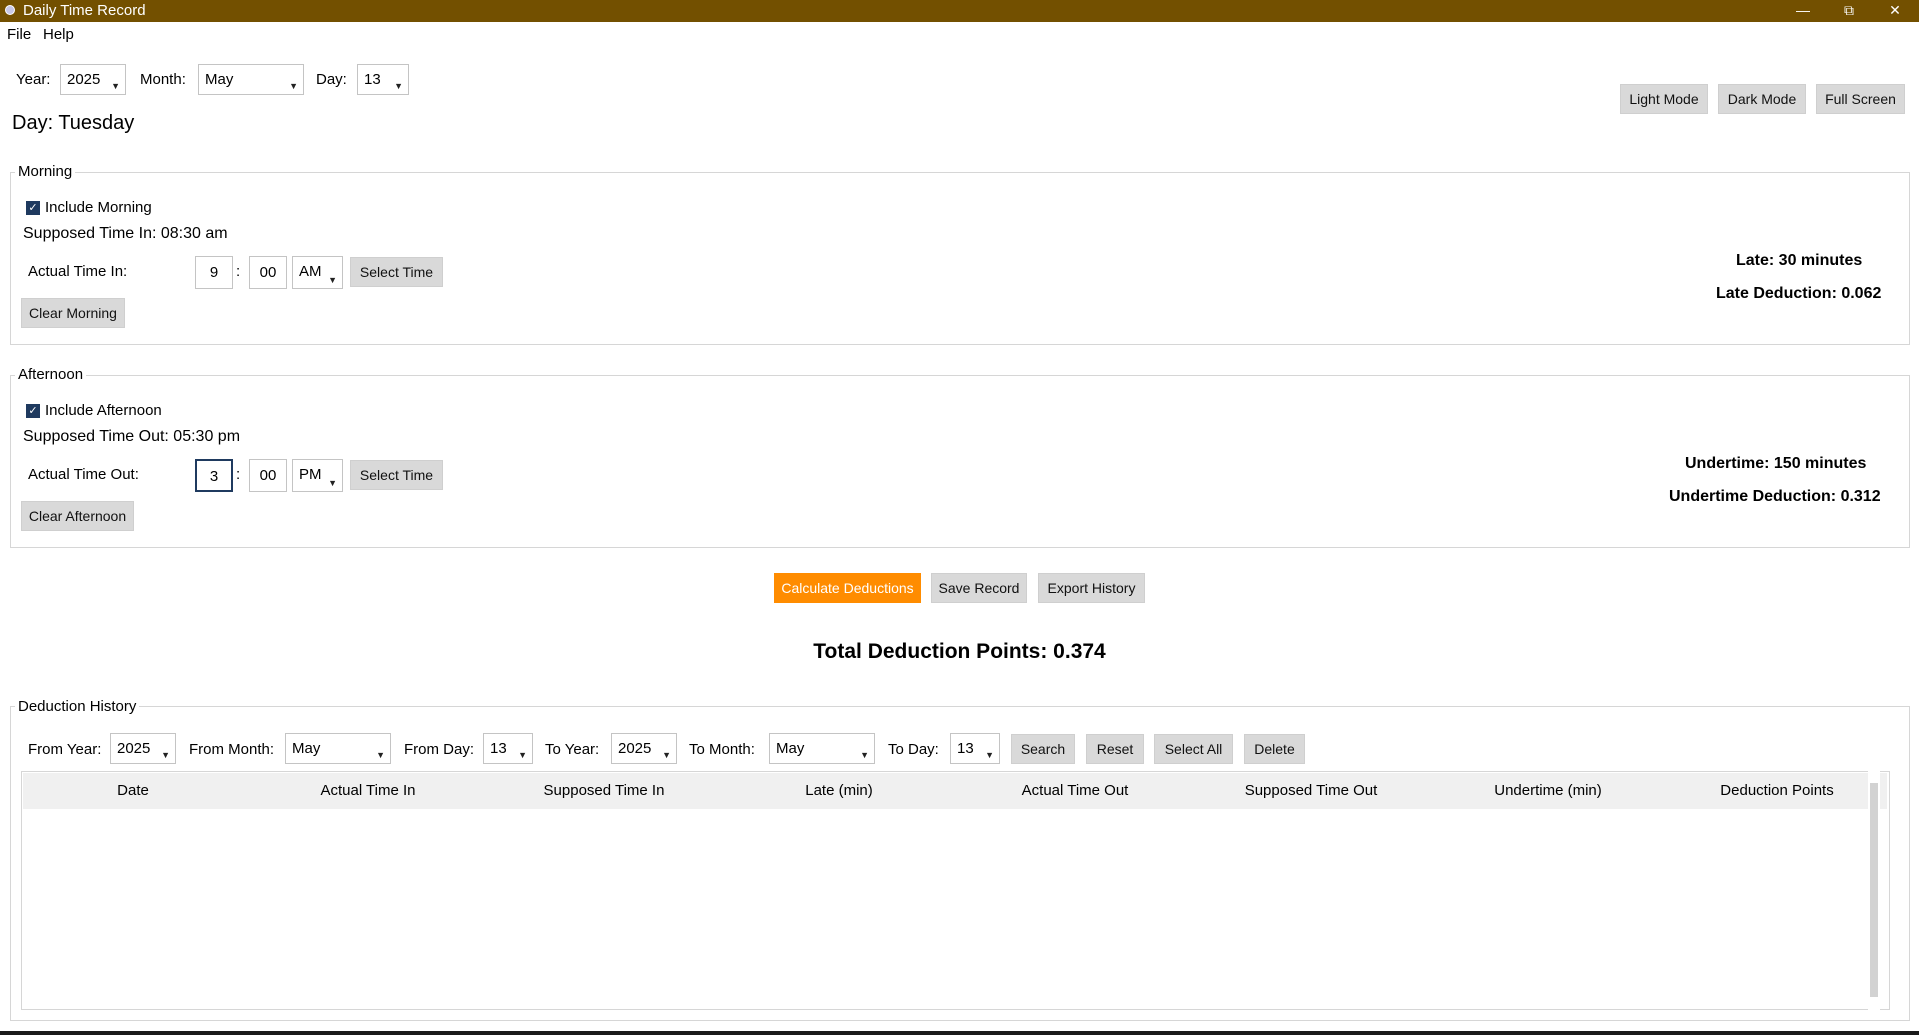  I want to click on column-header-supposed-time-in: Supposed Time In, so click(604, 791).